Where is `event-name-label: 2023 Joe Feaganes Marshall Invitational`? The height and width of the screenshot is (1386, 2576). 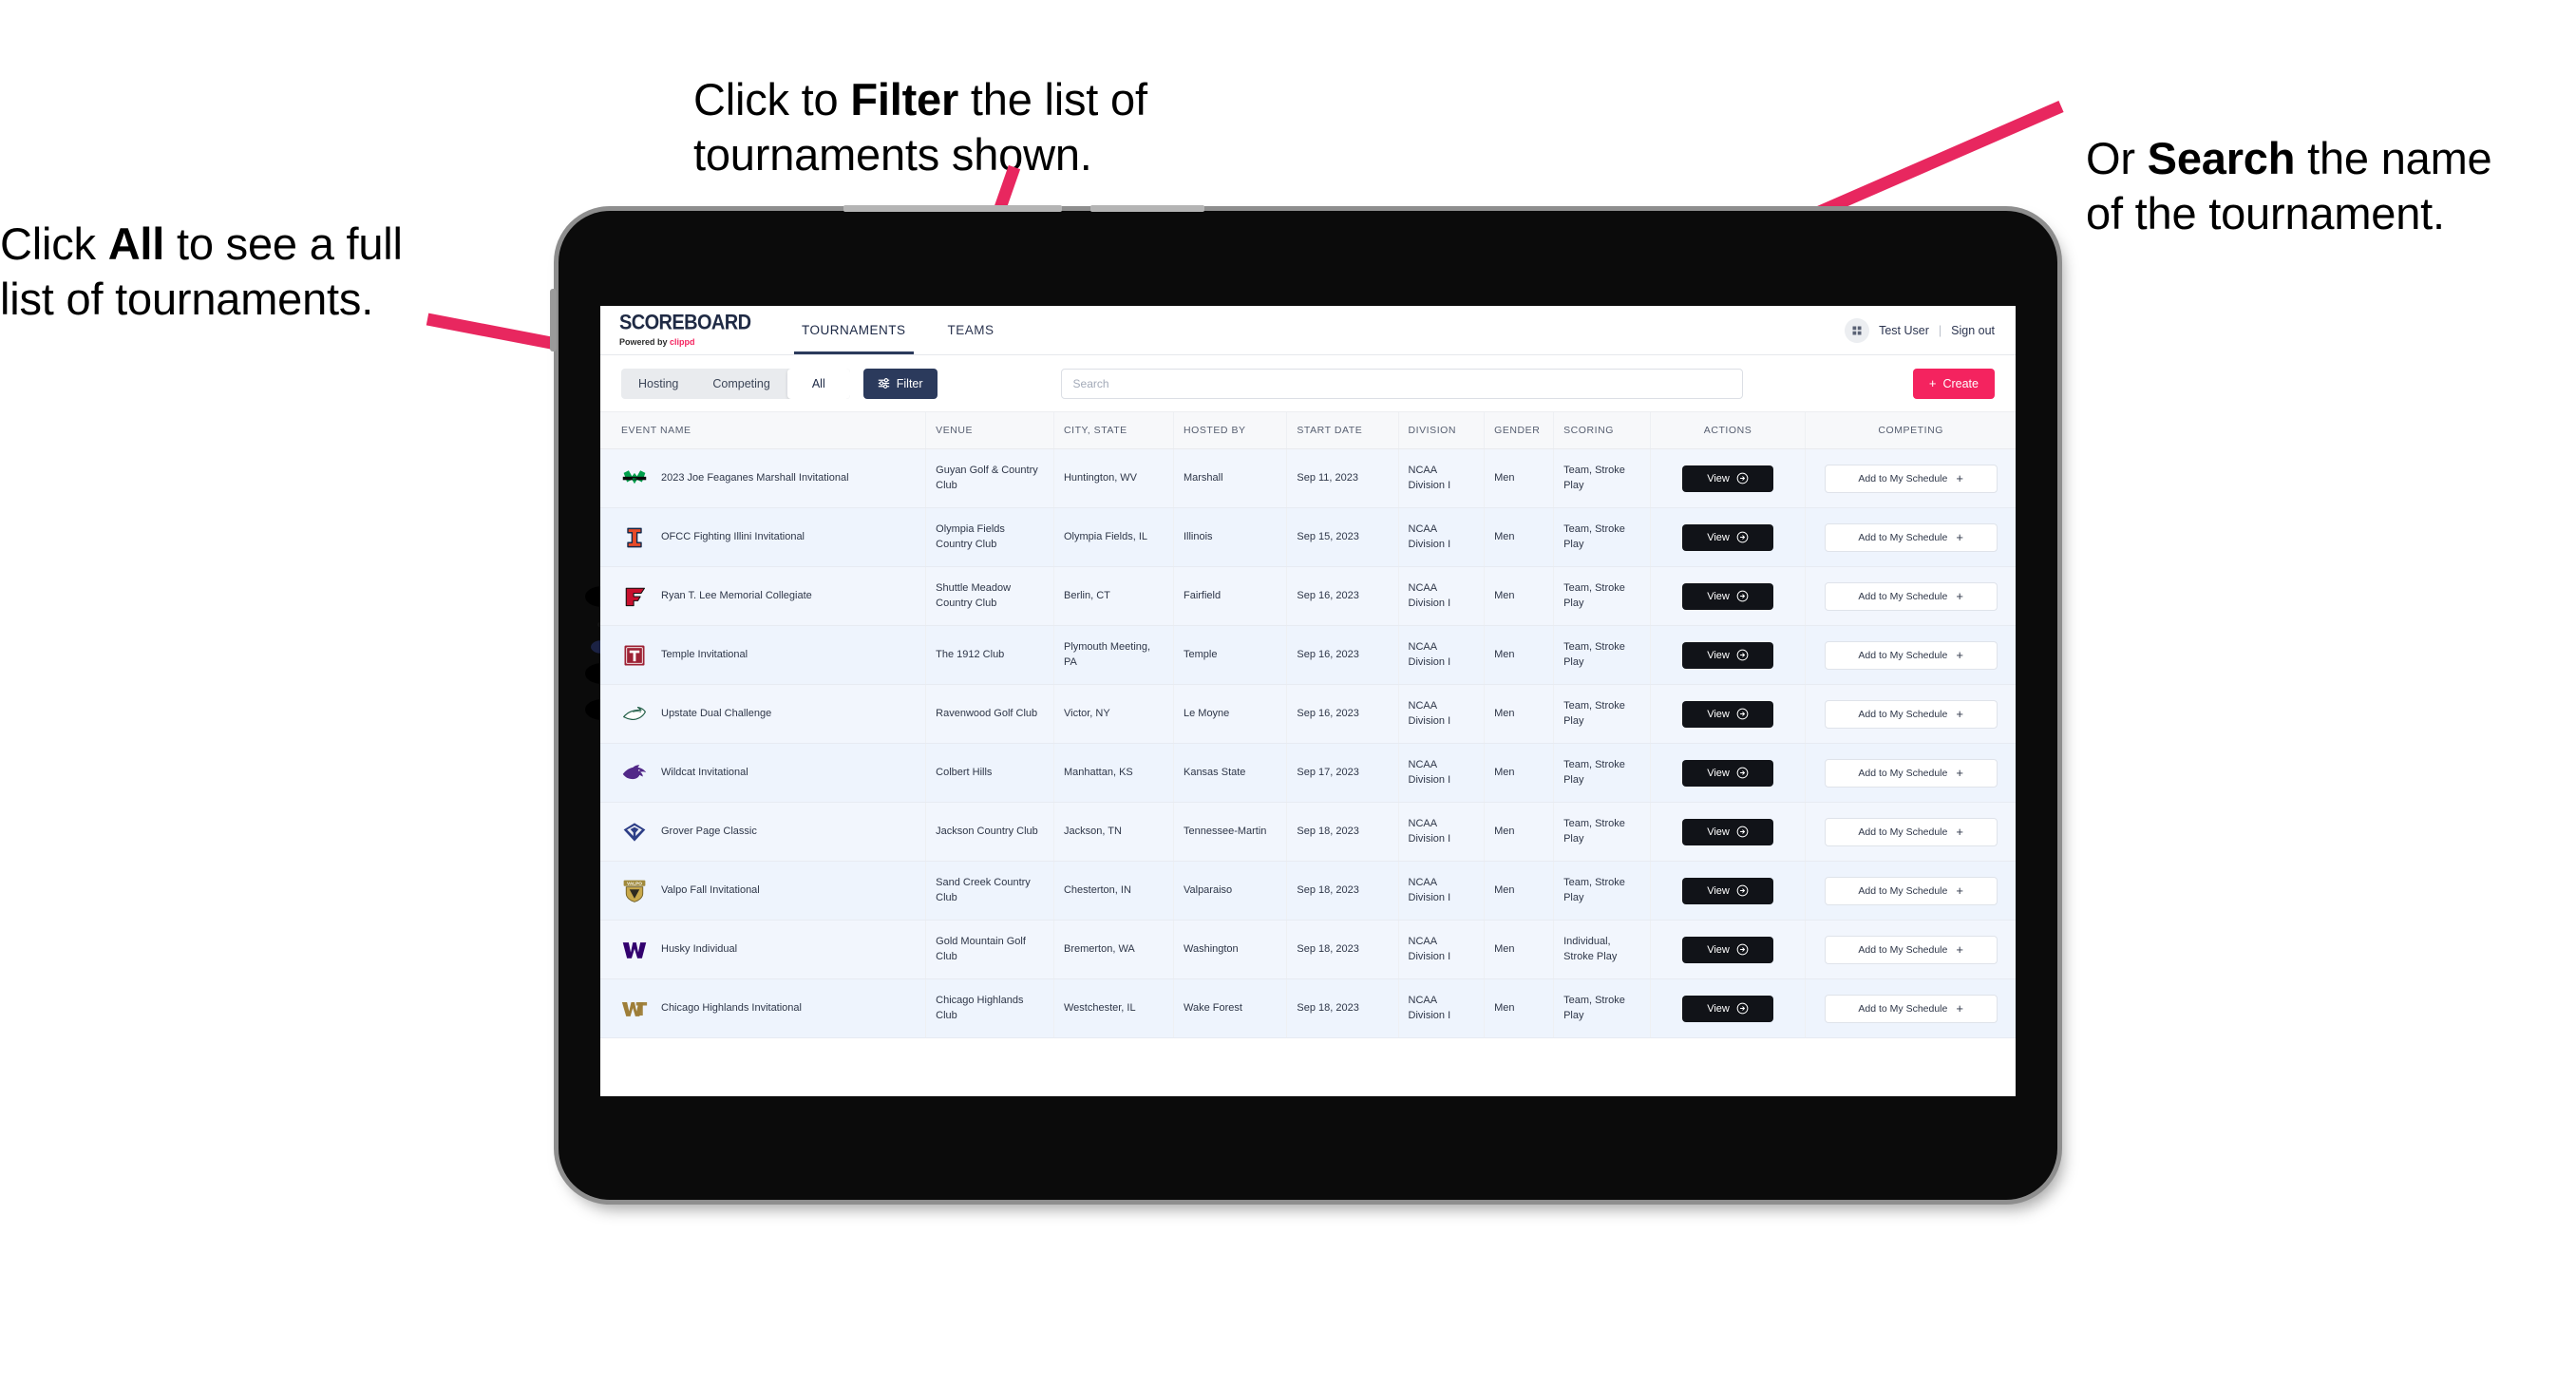
event-name-label: 2023 Joe Feaganes Marshall Invitational is located at coordinates (755, 477).